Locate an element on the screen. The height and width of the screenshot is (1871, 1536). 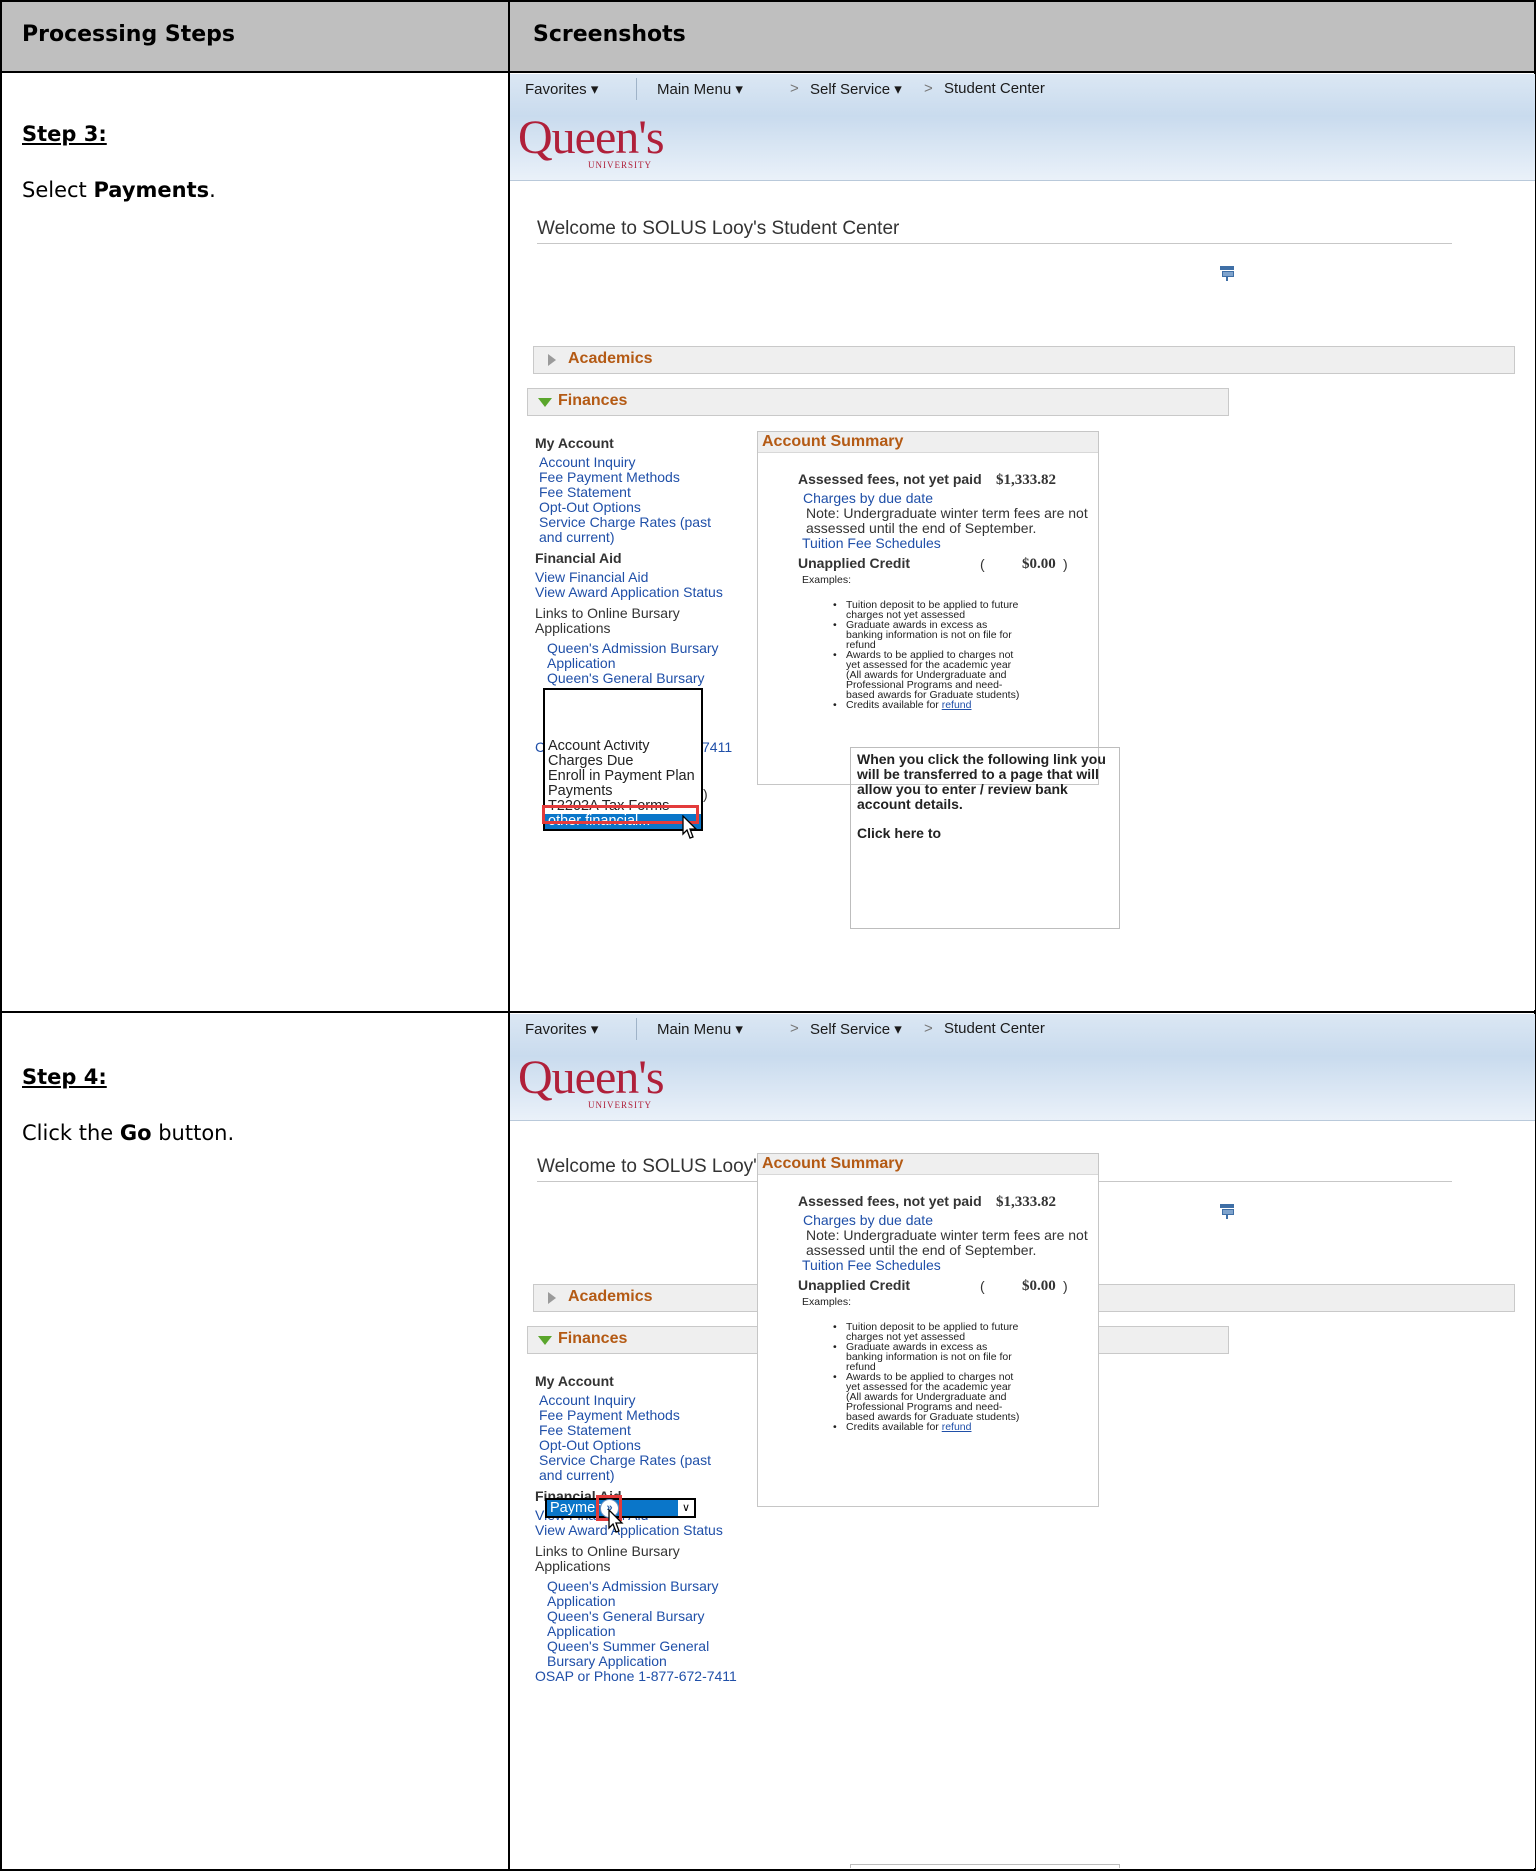
step-4-title: Step 4: is located at coordinates (64, 1077).